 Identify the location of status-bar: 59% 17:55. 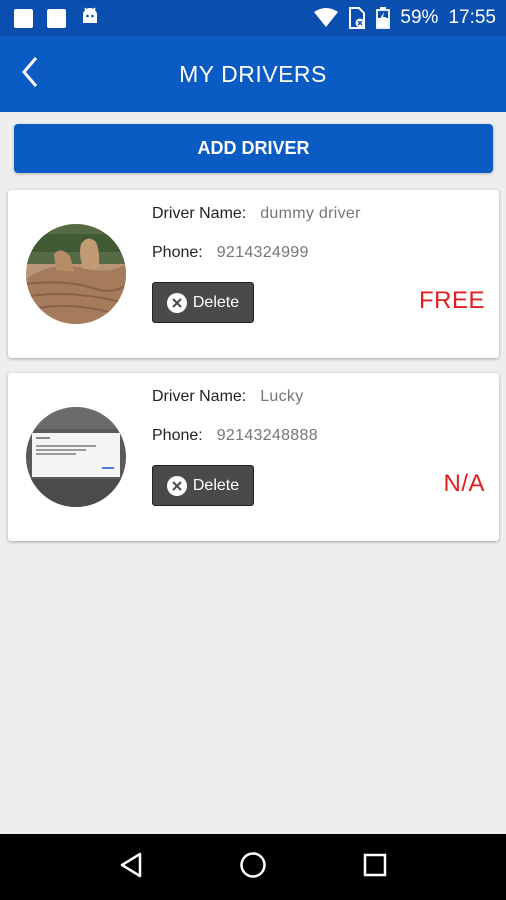
(253, 18).